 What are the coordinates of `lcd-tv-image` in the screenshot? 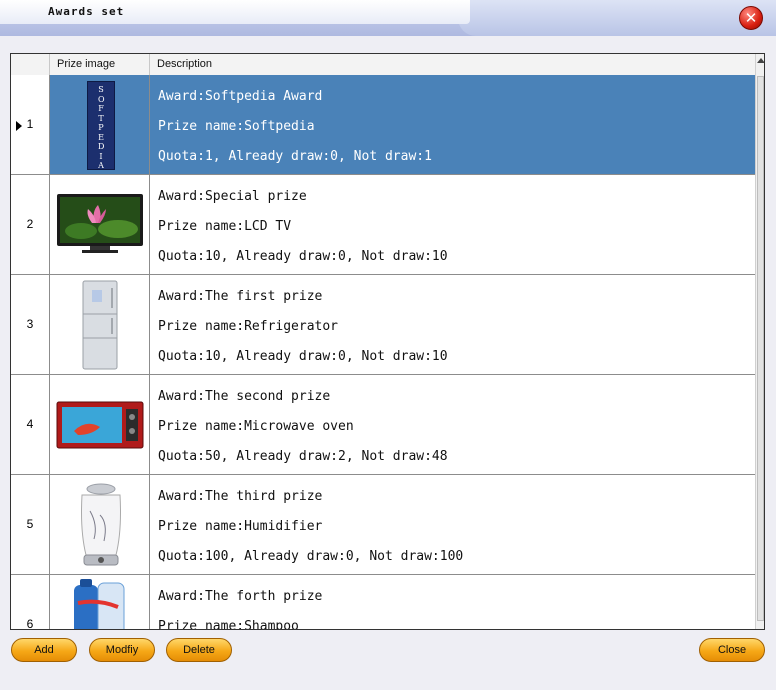 It's located at (100, 223).